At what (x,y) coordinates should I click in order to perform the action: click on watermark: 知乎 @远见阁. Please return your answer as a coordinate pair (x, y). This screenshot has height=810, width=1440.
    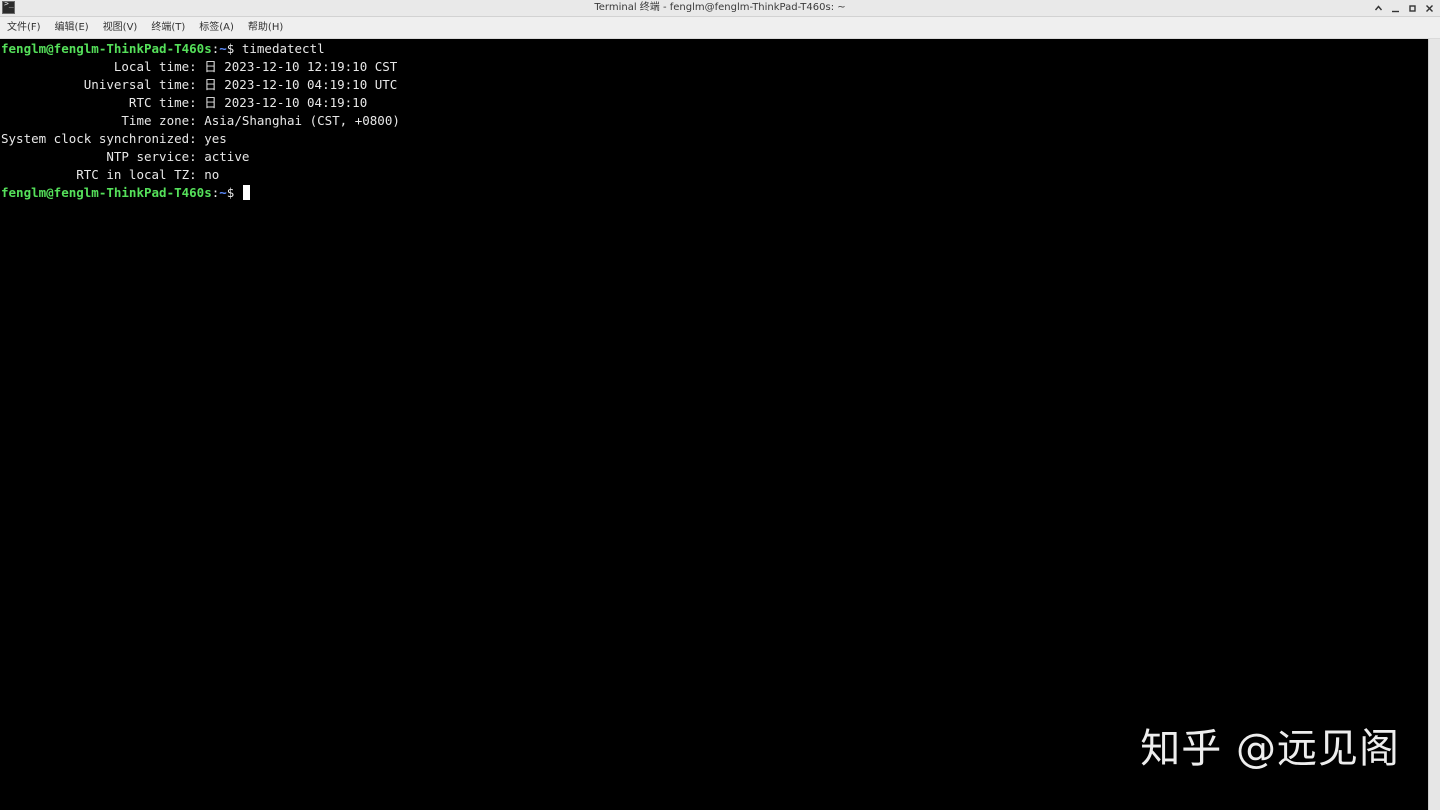
    Looking at the image, I should click on (1270, 749).